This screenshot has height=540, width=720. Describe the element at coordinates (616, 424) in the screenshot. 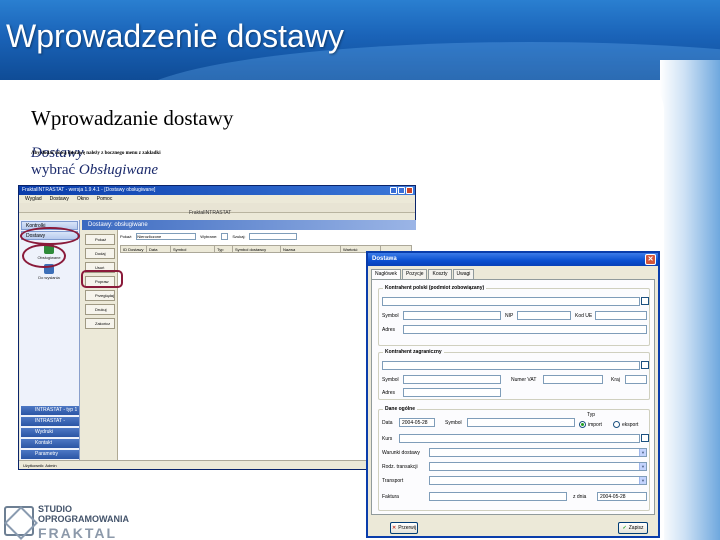

I see `eksport-radio` at that location.